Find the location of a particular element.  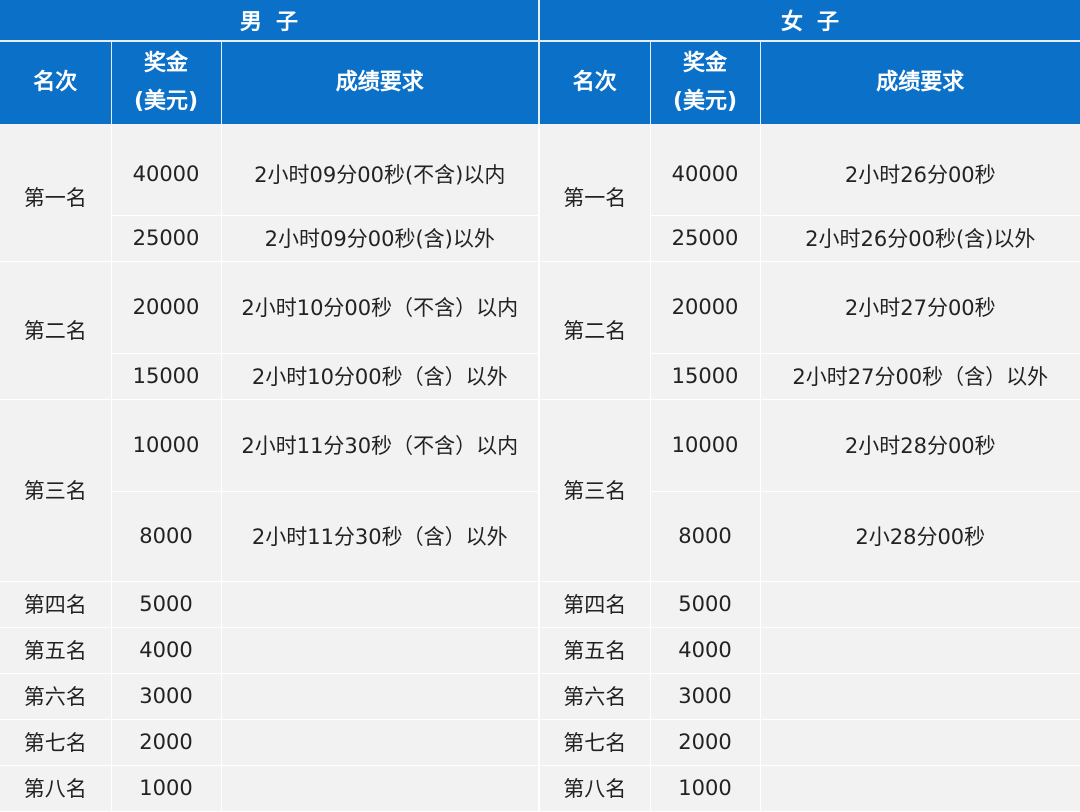

men-rank-cell: 第三名 is located at coordinates (56, 490).